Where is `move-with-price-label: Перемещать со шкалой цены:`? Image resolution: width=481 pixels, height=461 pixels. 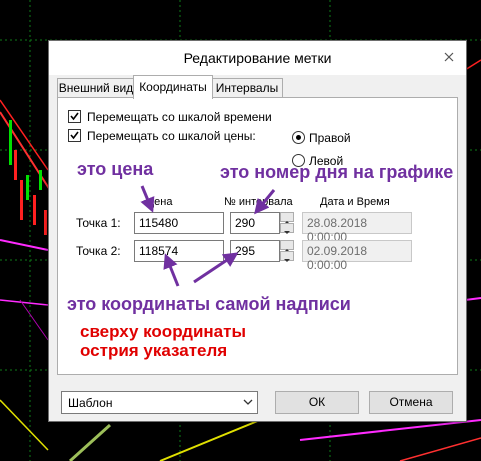 move-with-price-label: Перемещать со шкалой цены: is located at coordinates (171, 136).